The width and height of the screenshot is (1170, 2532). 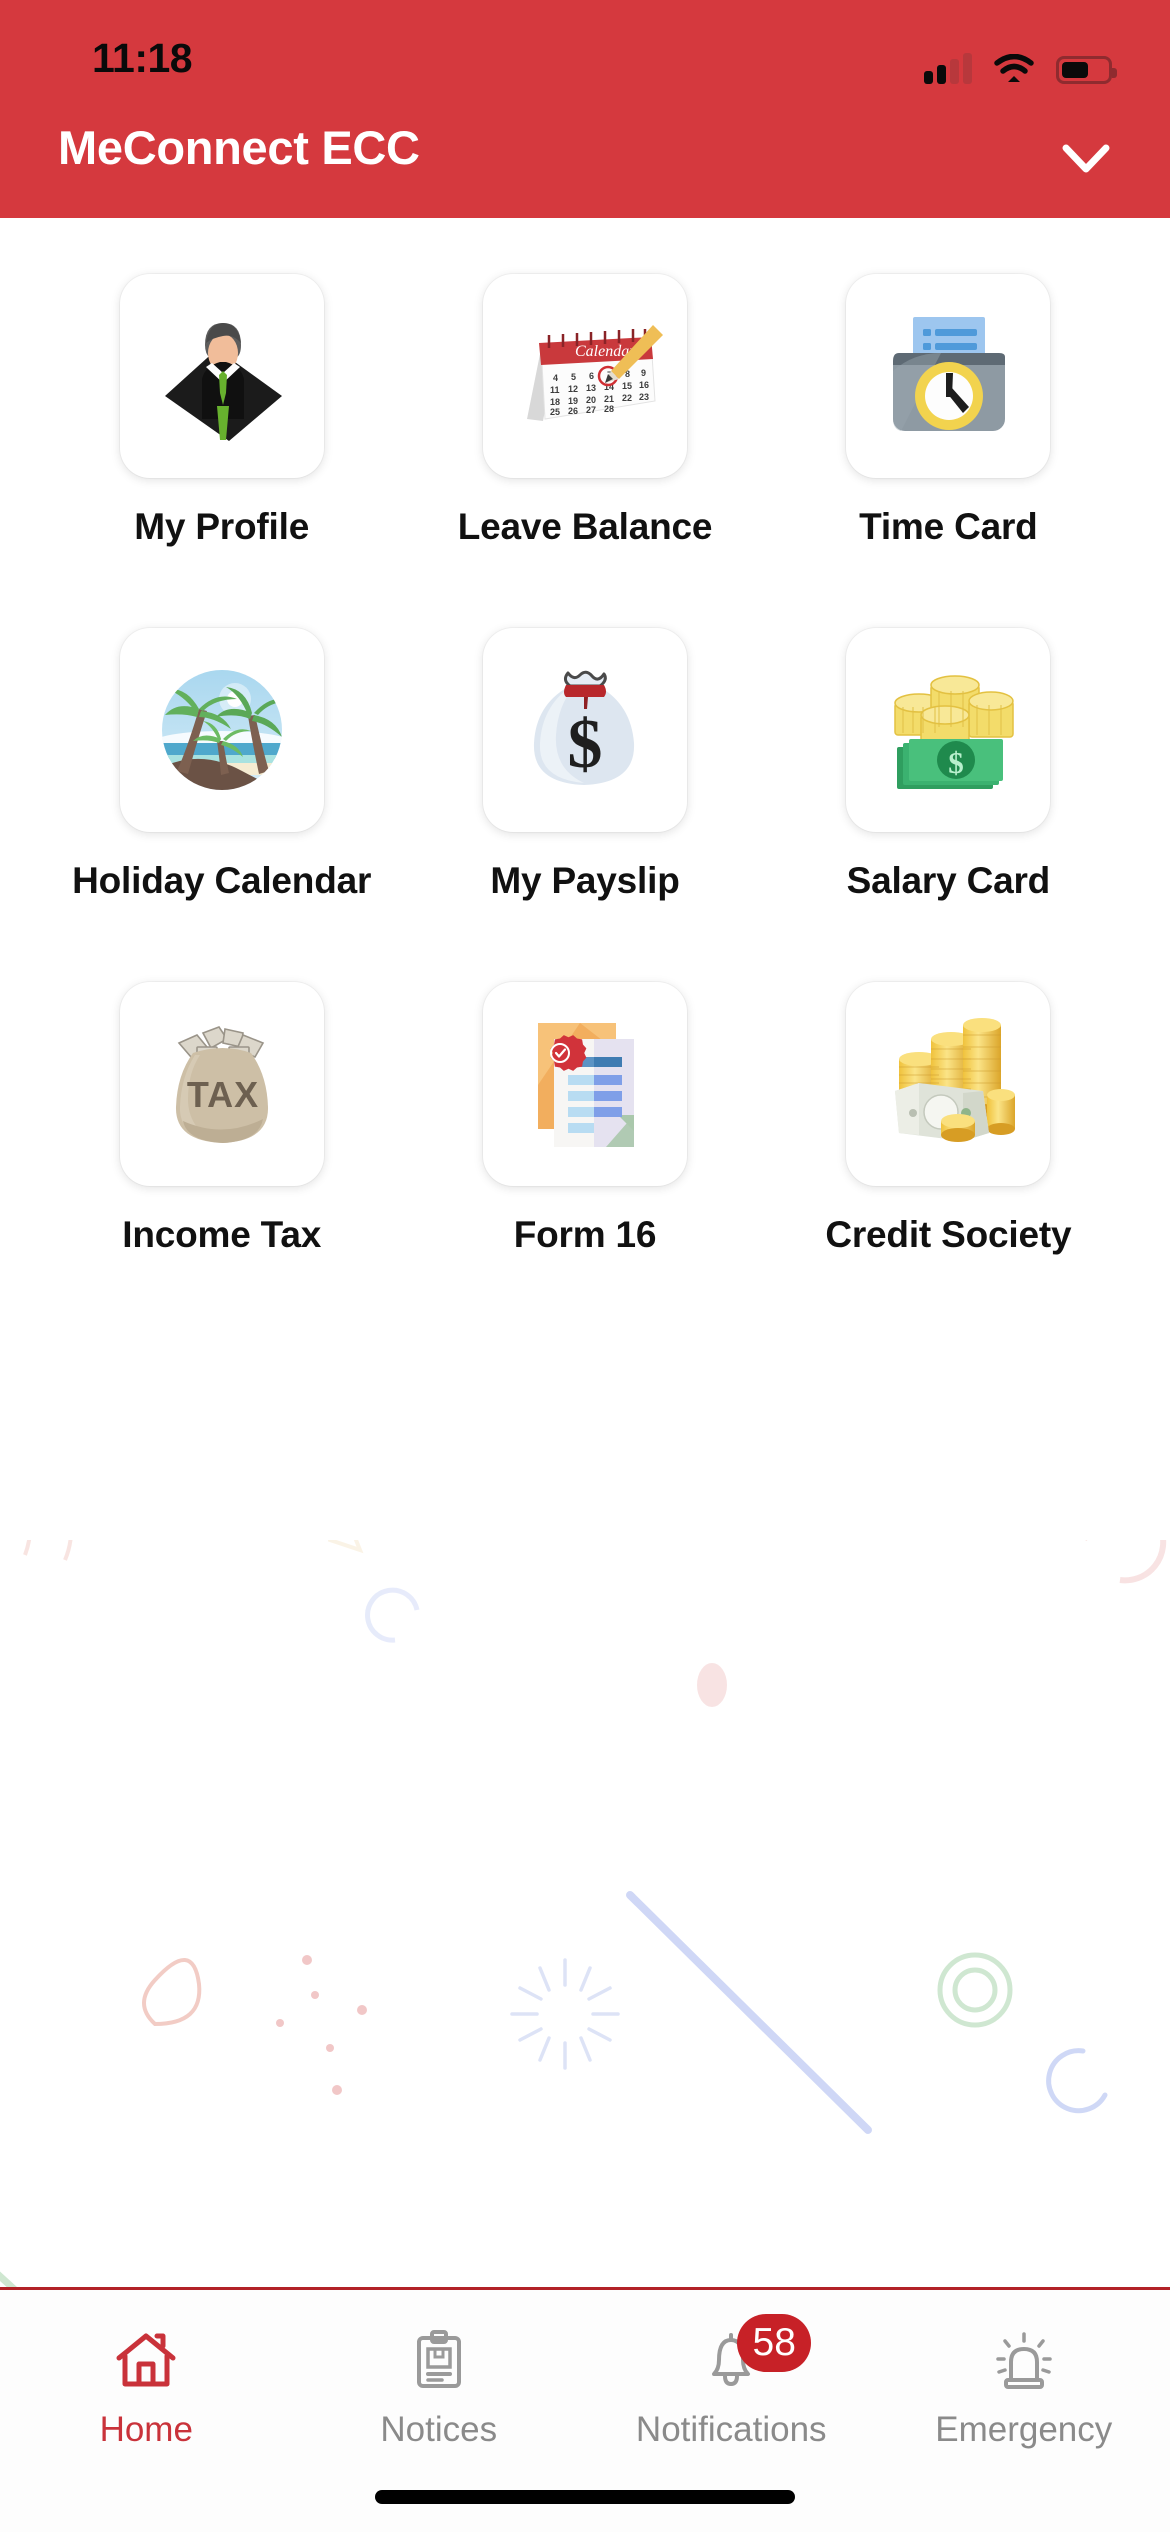 I want to click on businessman-profile-icon, so click(x=221, y=376).